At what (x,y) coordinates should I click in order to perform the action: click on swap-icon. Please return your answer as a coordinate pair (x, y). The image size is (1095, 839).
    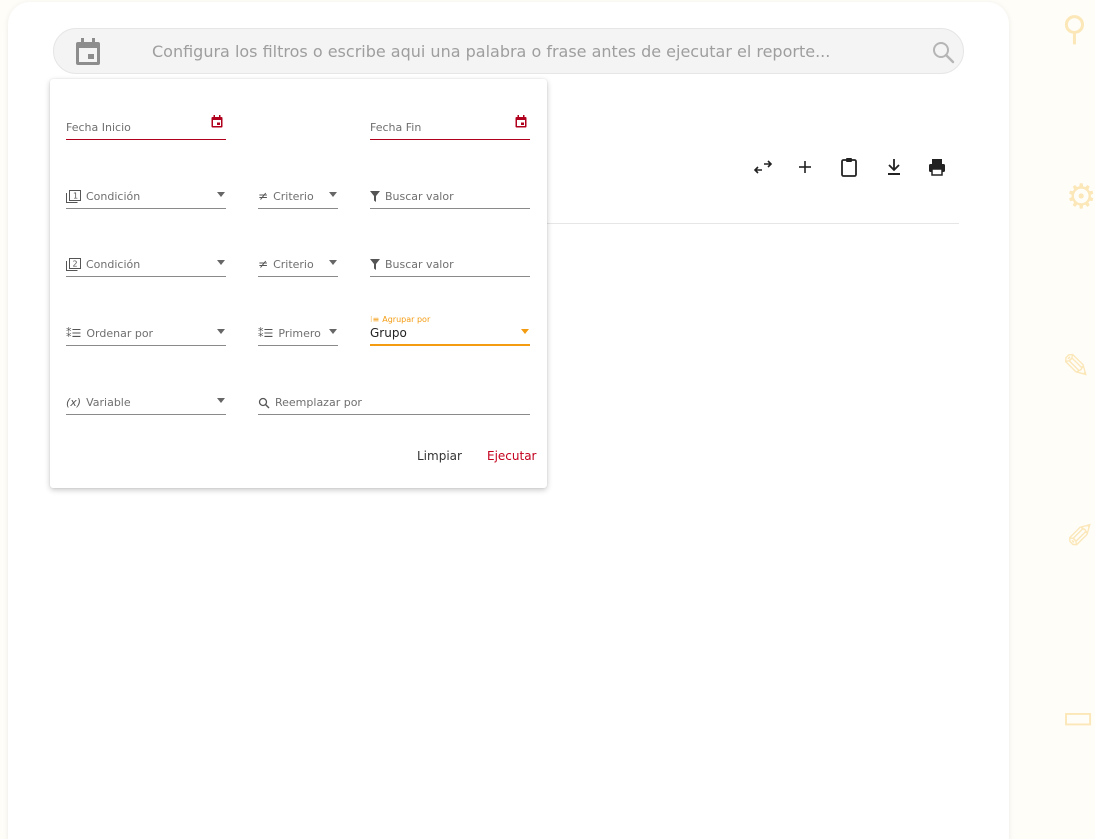
    Looking at the image, I should click on (763, 167).